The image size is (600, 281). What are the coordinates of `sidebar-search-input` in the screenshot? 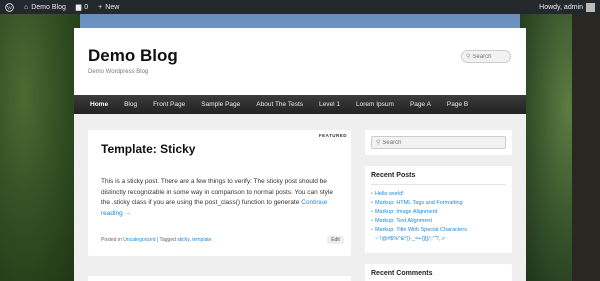 It's located at (437, 142).